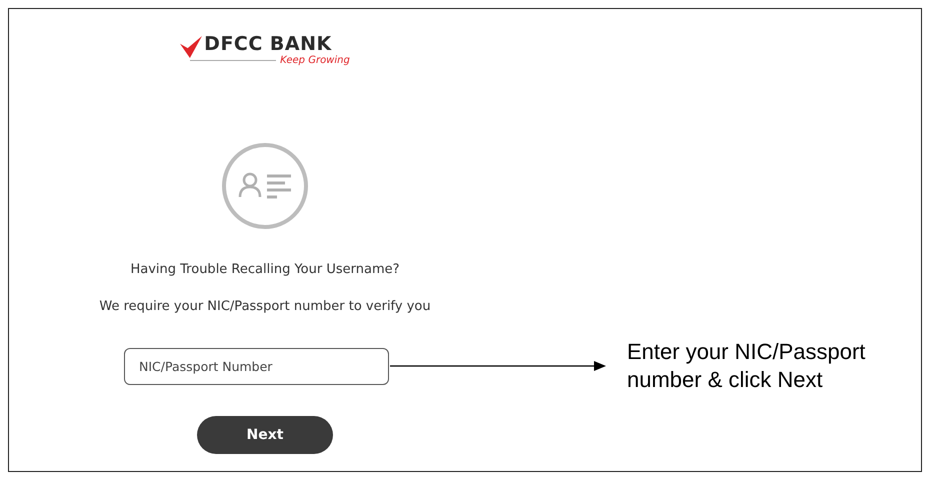 The width and height of the screenshot is (928, 481). I want to click on check-mark-logo-icon, so click(191, 47).